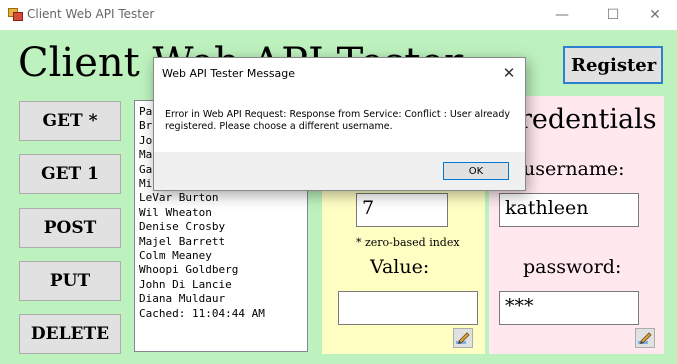 The height and width of the screenshot is (364, 677). I want to click on password-label: password:, so click(572, 267).